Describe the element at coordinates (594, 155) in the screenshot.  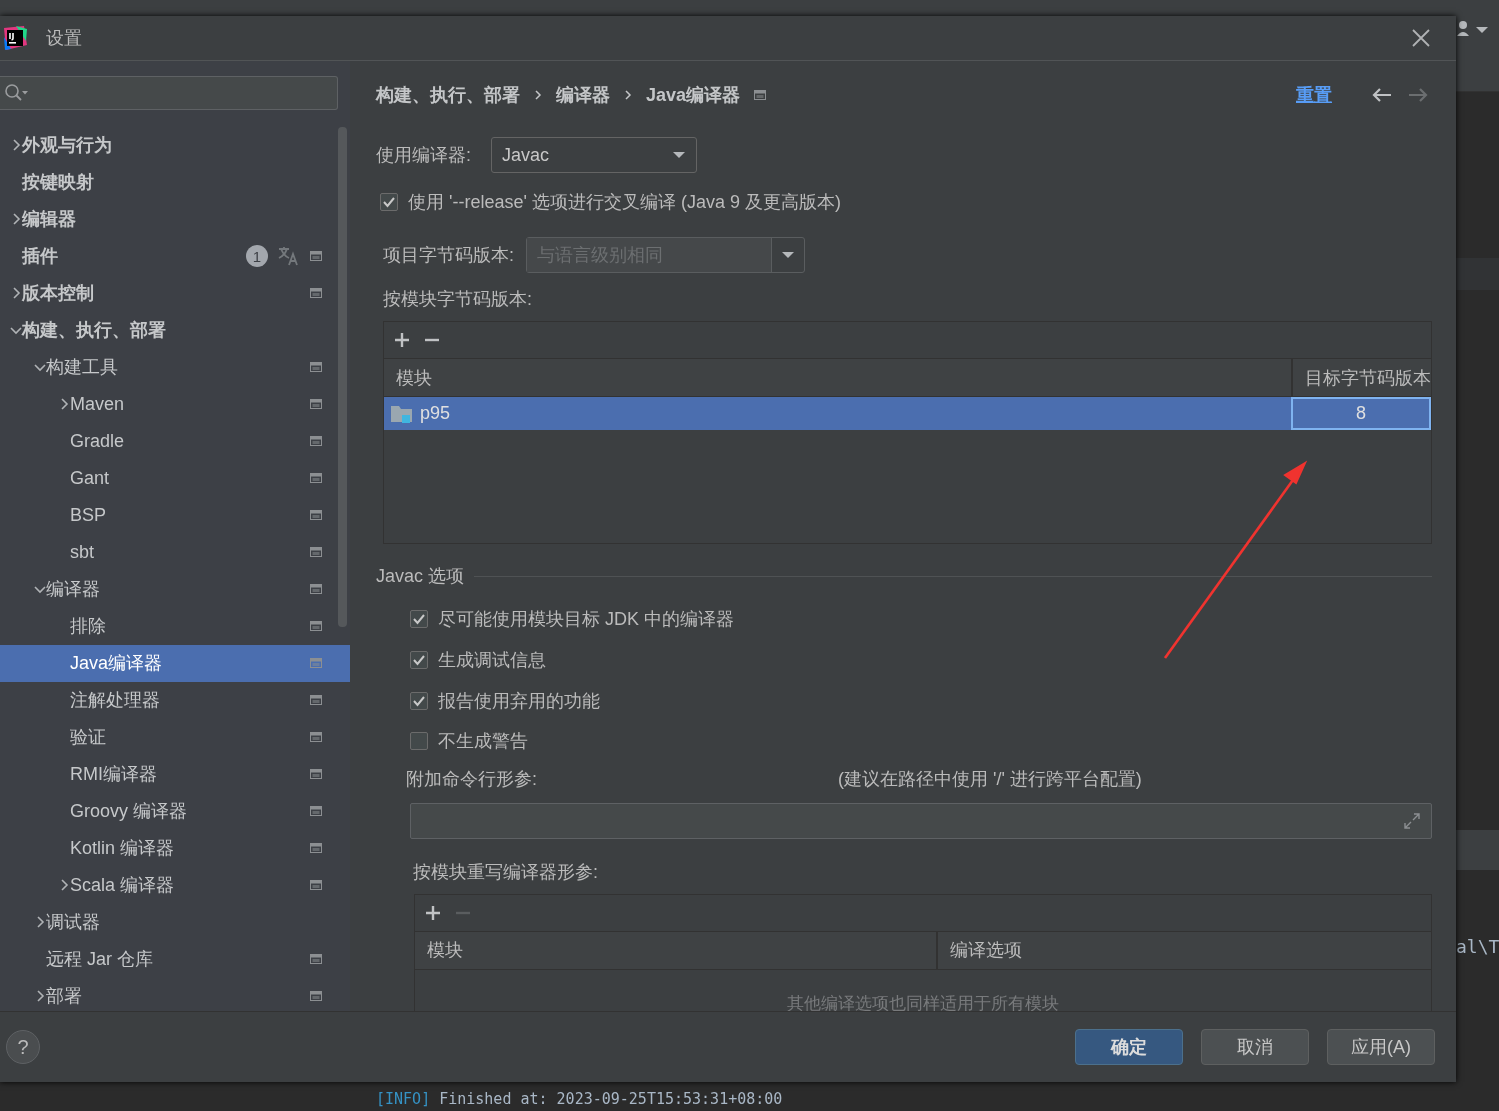
I see `compiler-dropdown: Javac` at that location.